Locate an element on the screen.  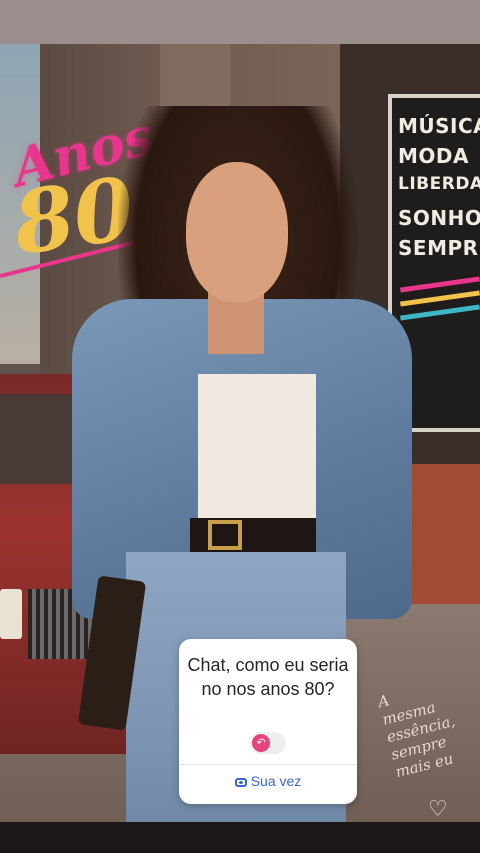
camera-icon is located at coordinates (240, 782).